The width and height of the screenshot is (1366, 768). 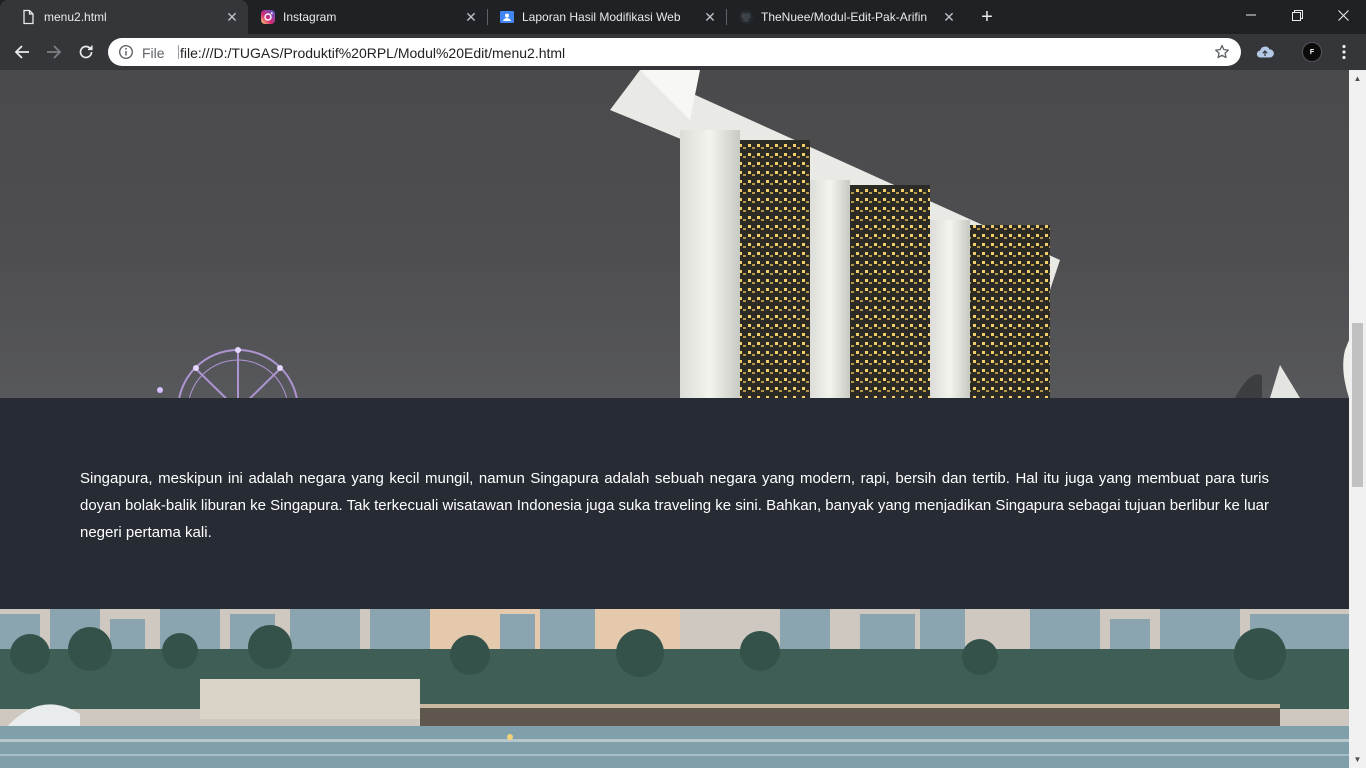 I want to click on restore-button, so click(x=1297, y=15).